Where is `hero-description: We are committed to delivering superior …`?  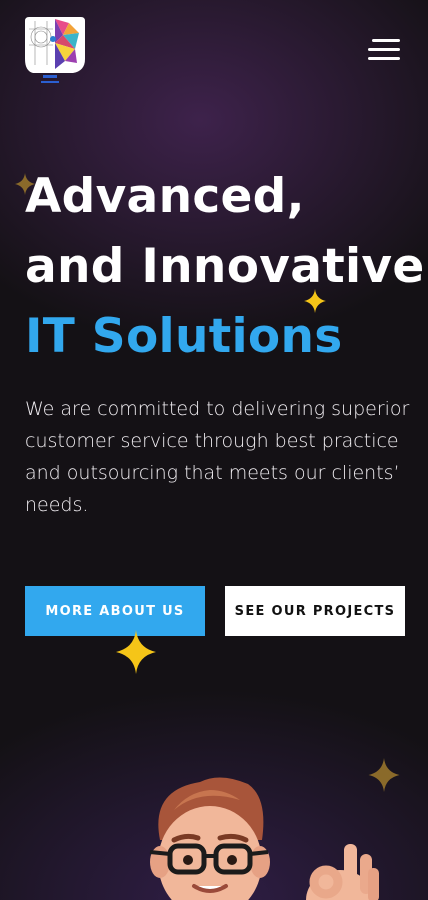 hero-description: We are committed to delivering superior … is located at coordinates (217, 457).